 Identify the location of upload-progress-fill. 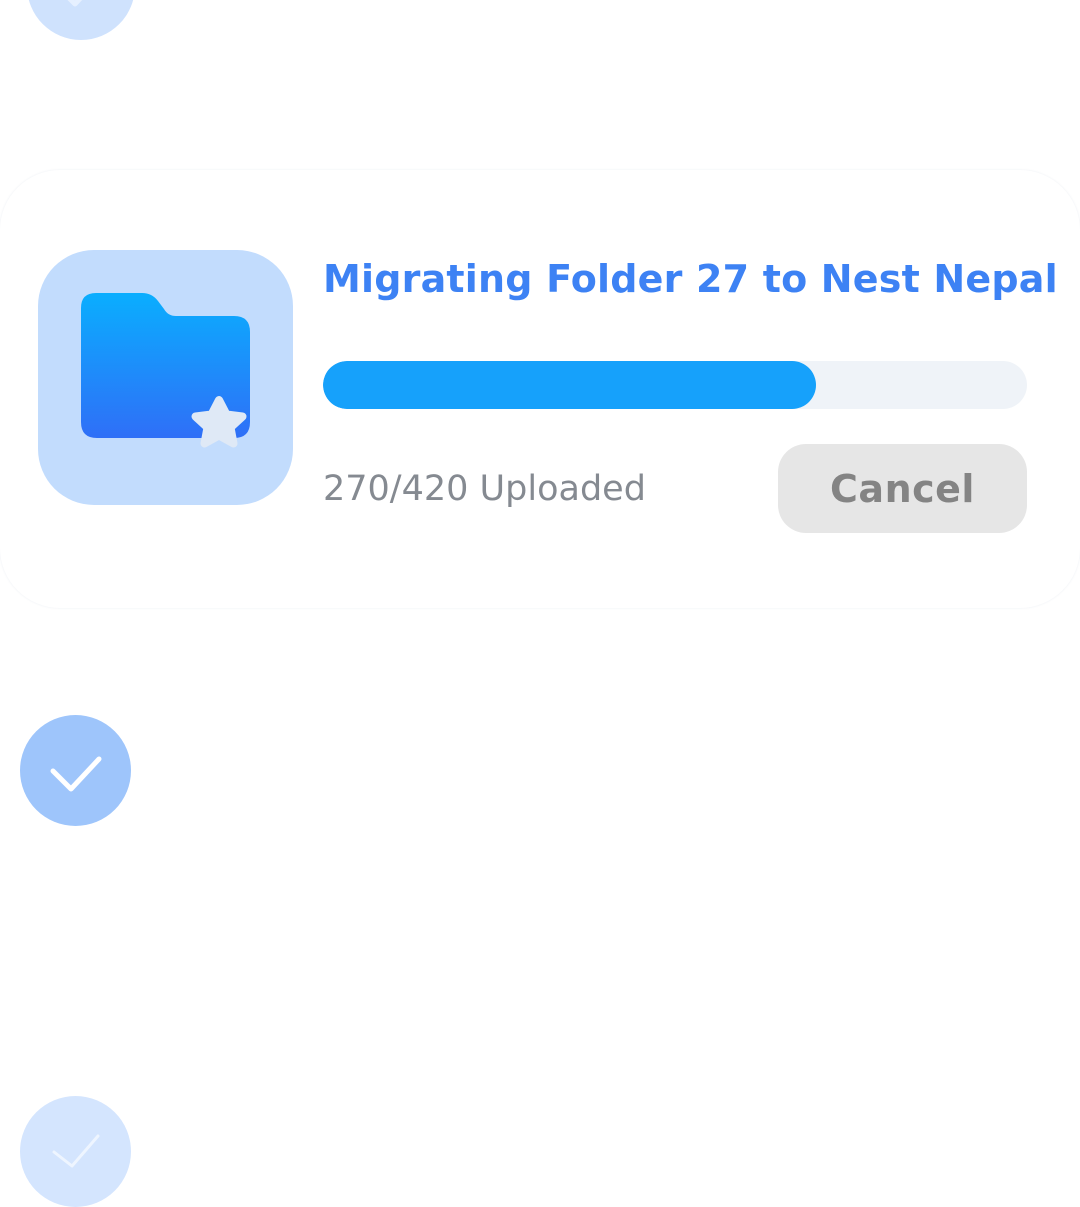
(569, 385).